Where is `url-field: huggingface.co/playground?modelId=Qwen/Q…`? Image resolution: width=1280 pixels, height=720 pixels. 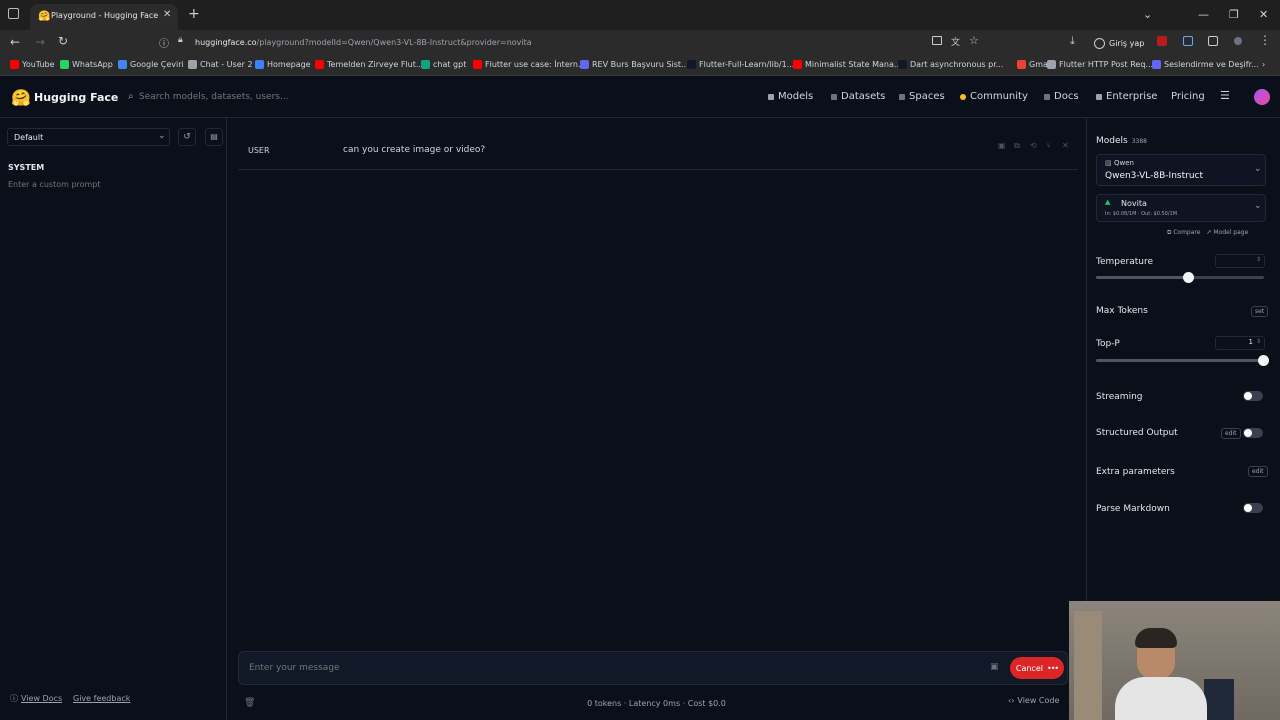 url-field: huggingface.co/playground?modelId=Qwen/Q… is located at coordinates (363, 42).